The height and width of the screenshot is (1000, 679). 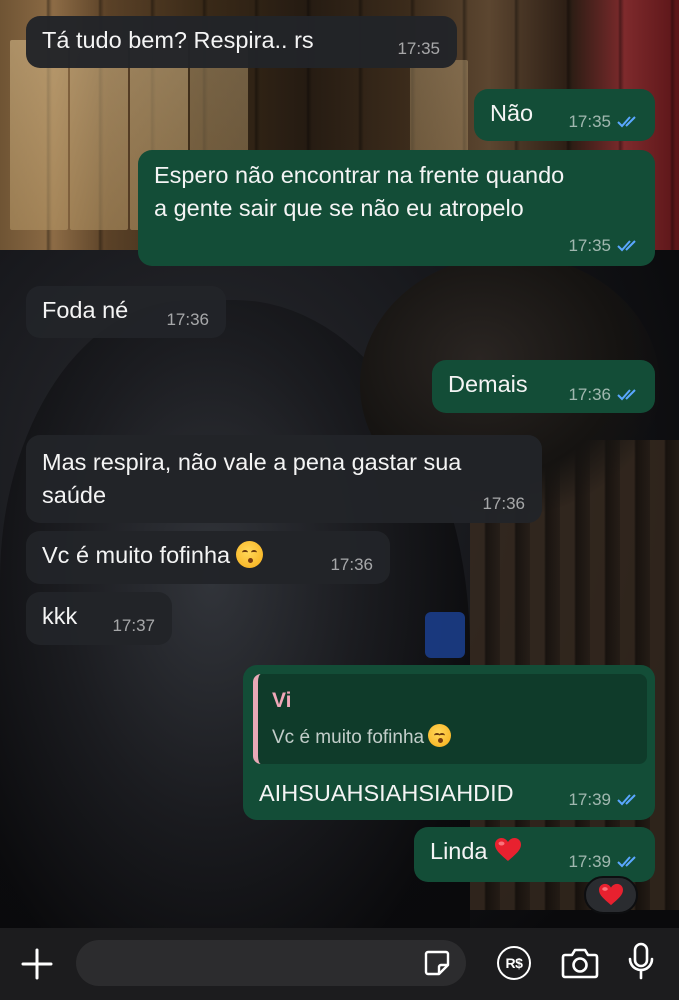 I want to click on microphone-icon, so click(x=641, y=962).